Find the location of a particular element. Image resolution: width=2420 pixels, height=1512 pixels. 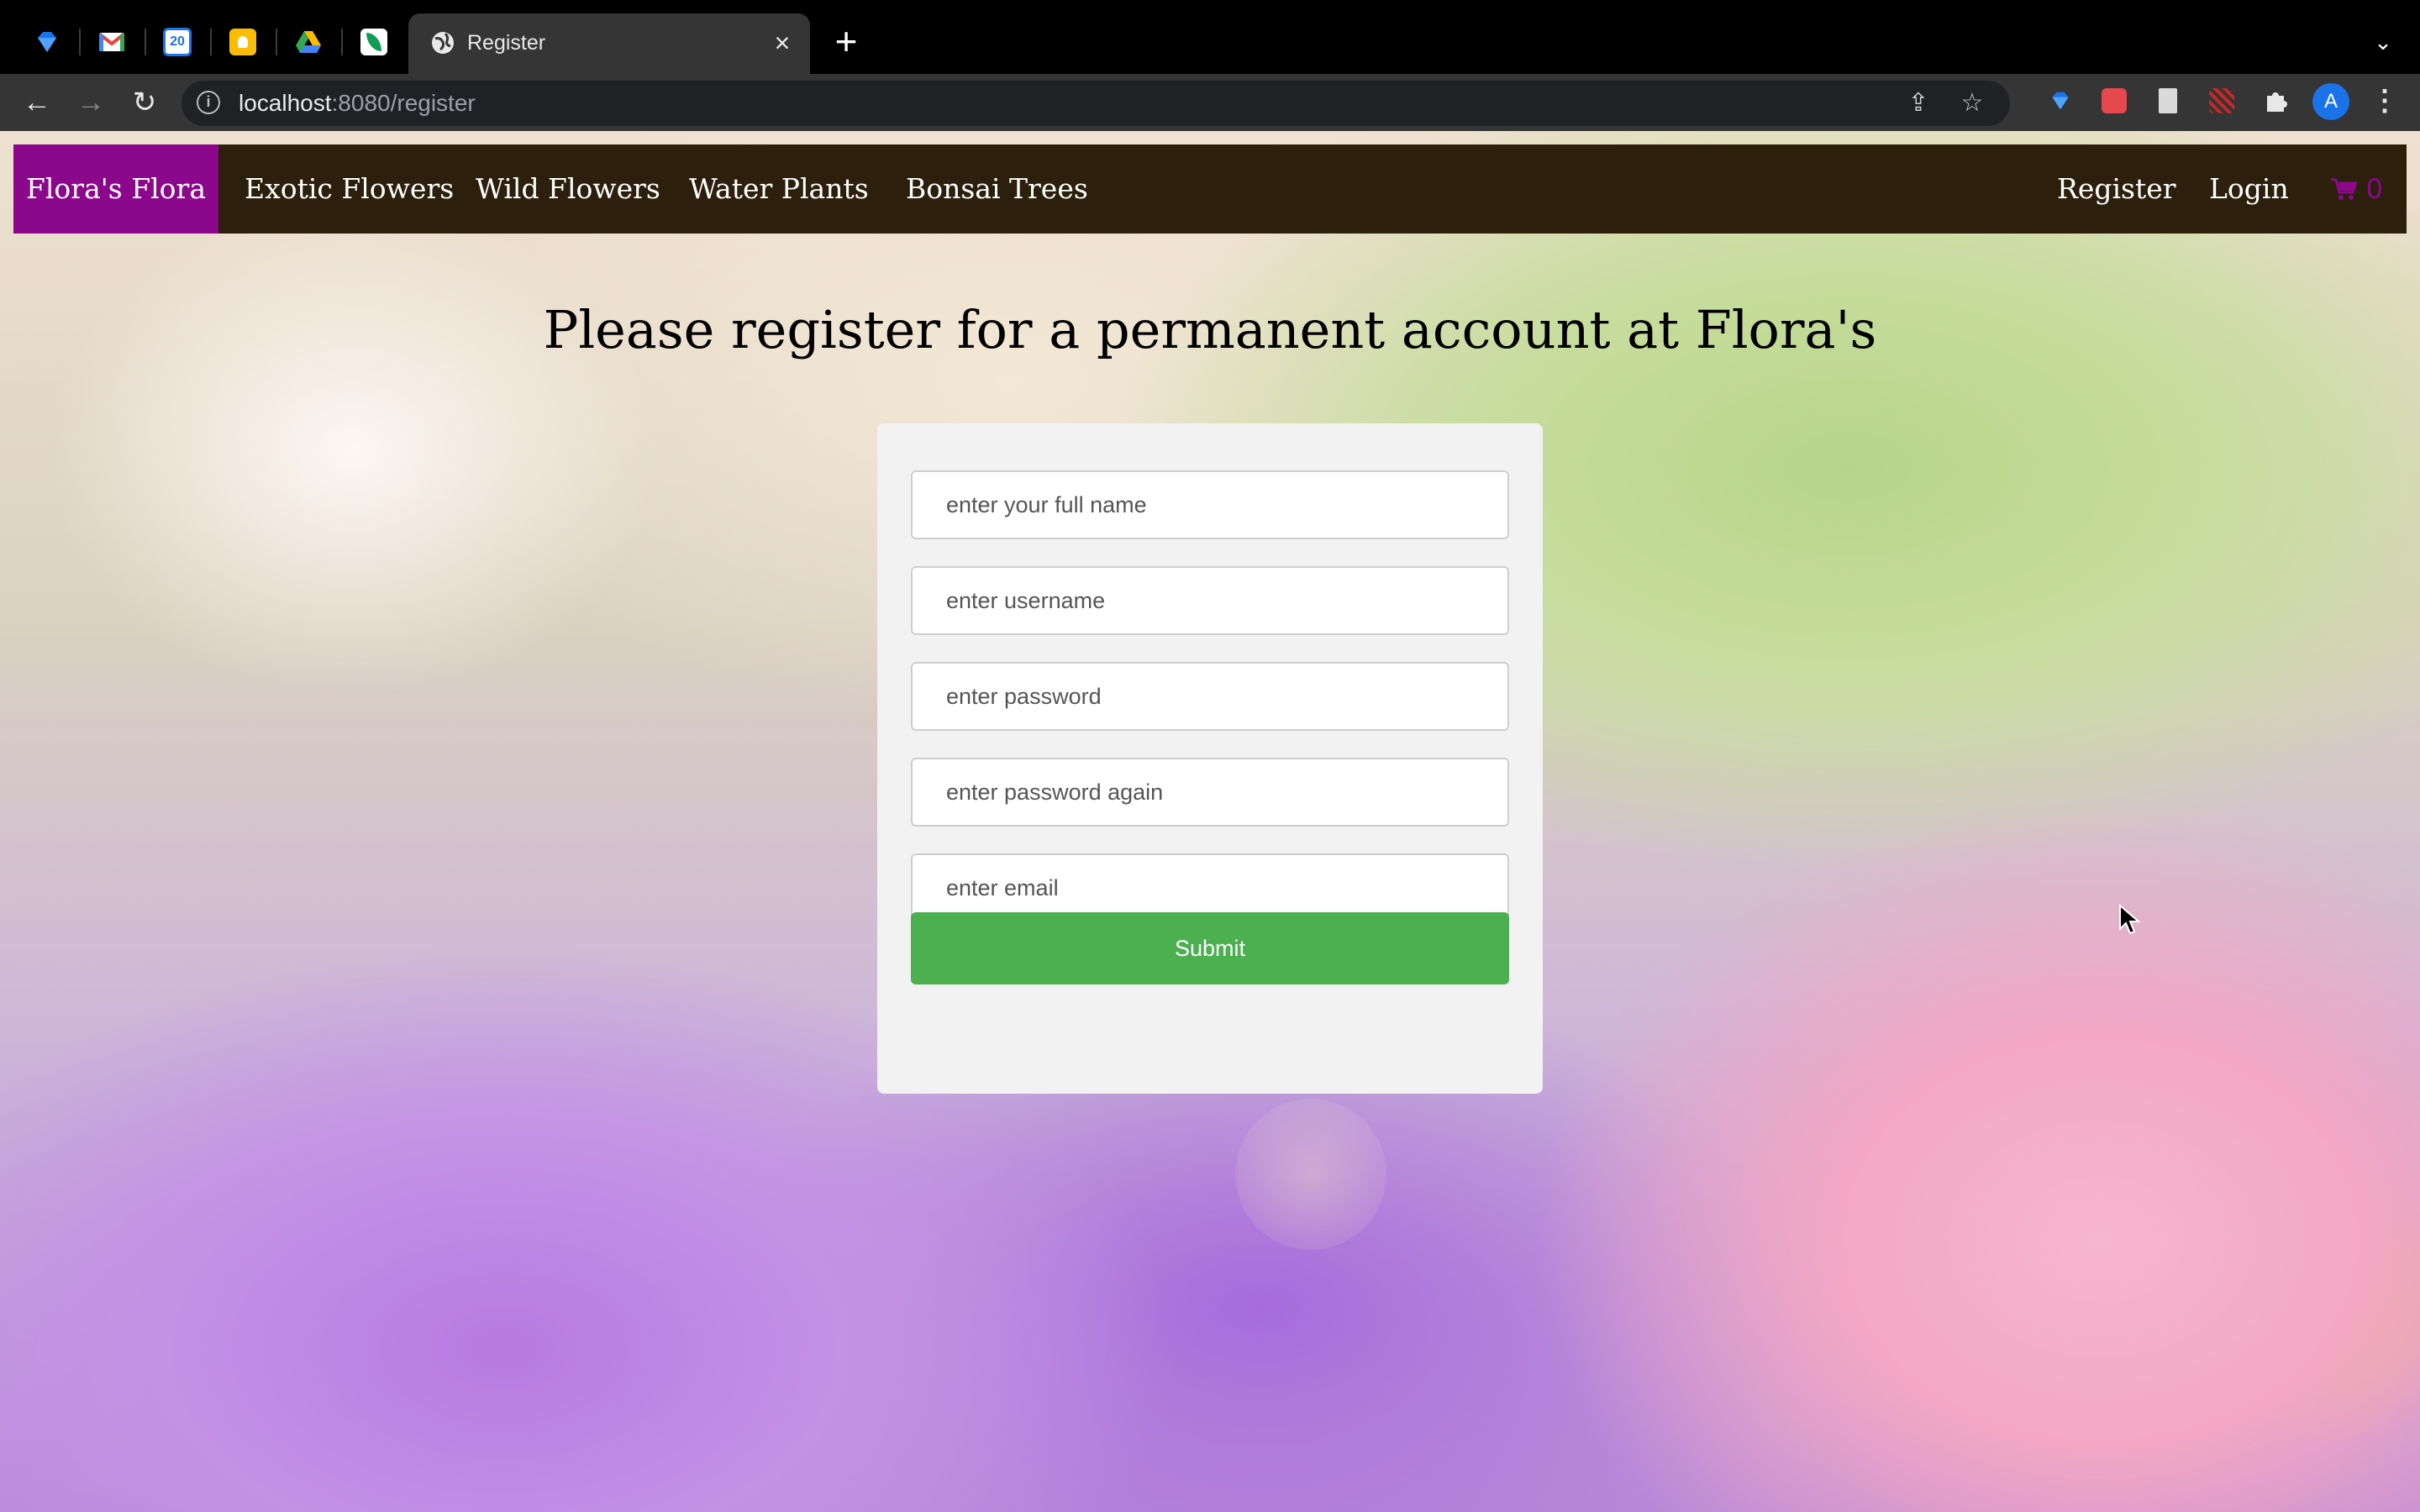

keep-icon is located at coordinates (242, 42).